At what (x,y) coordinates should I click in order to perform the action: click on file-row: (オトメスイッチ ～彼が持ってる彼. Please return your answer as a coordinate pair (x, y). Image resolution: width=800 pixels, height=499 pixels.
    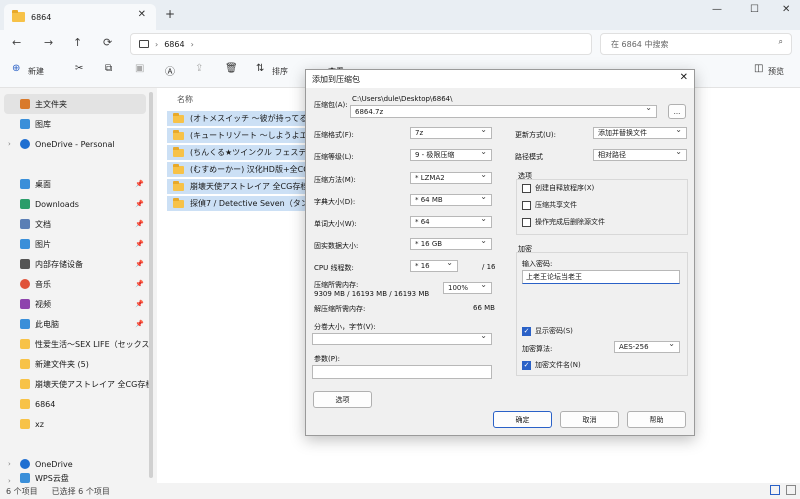
    Looking at the image, I should click on (242, 118).